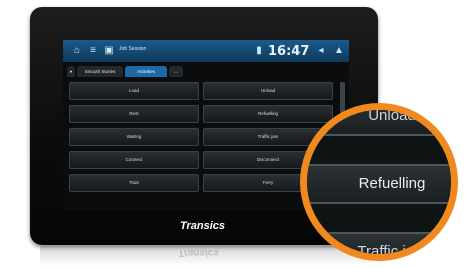  I want to click on clock: 16:47, so click(289, 51).